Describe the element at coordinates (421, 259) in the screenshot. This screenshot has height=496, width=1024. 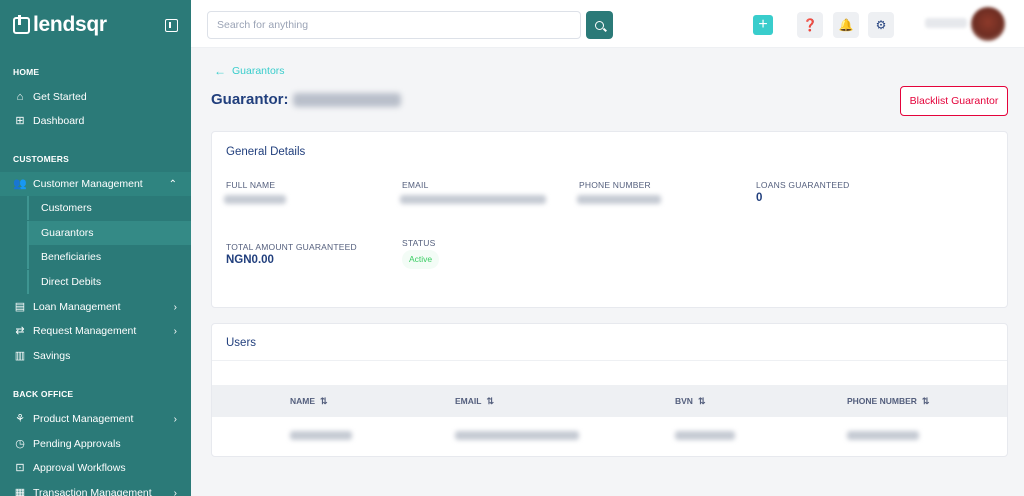
I see `status-badge: Active` at that location.